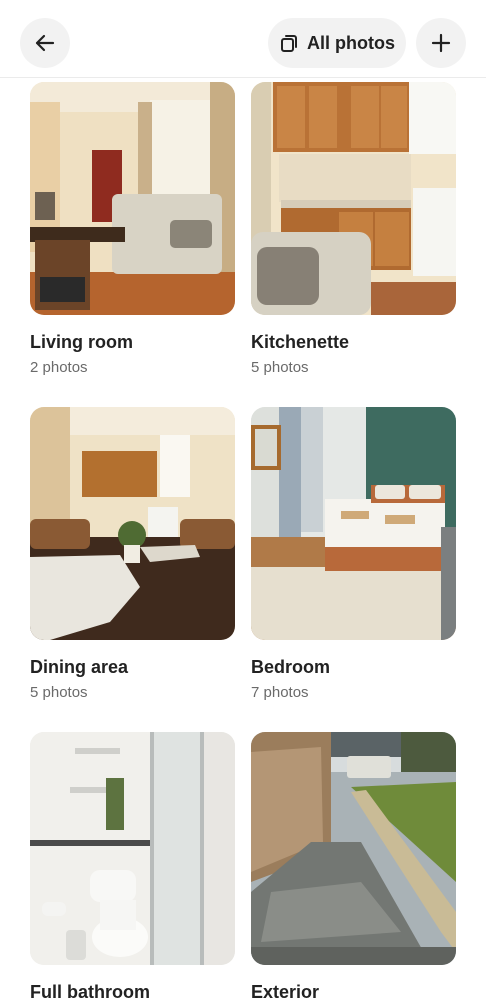  I want to click on room-photo-count: 2 photos, so click(59, 367).